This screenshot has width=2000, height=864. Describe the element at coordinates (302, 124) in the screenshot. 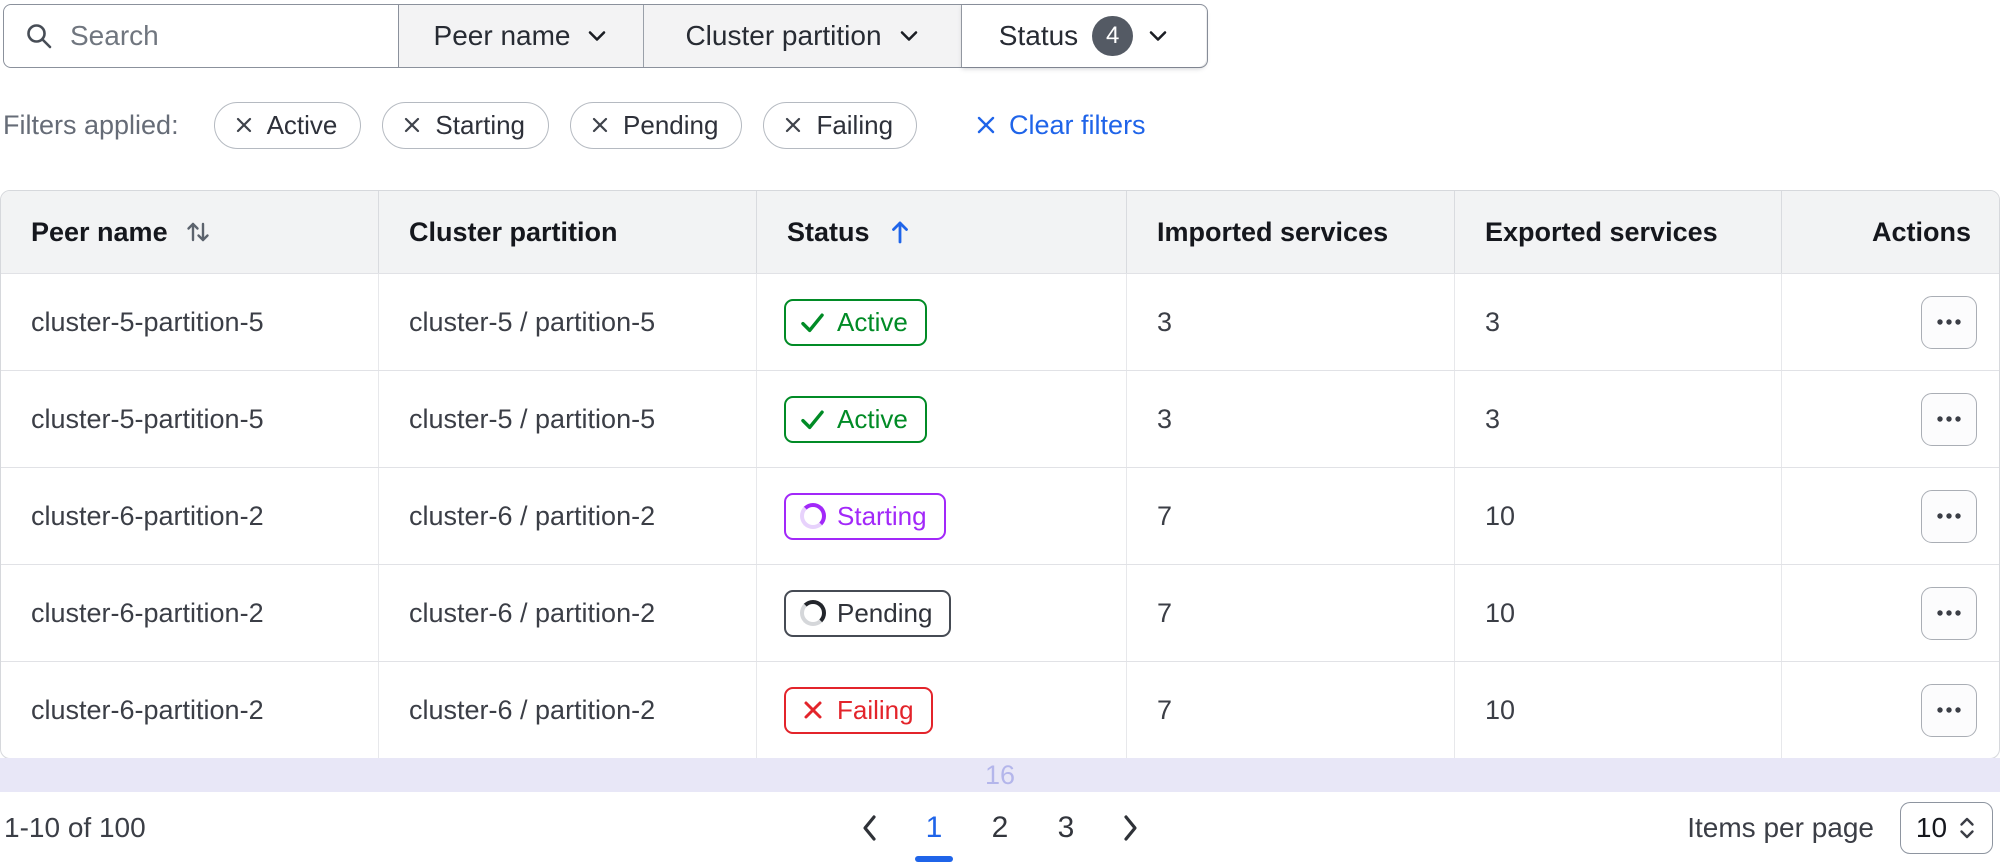

I see `filter-pill-label: Active` at that location.